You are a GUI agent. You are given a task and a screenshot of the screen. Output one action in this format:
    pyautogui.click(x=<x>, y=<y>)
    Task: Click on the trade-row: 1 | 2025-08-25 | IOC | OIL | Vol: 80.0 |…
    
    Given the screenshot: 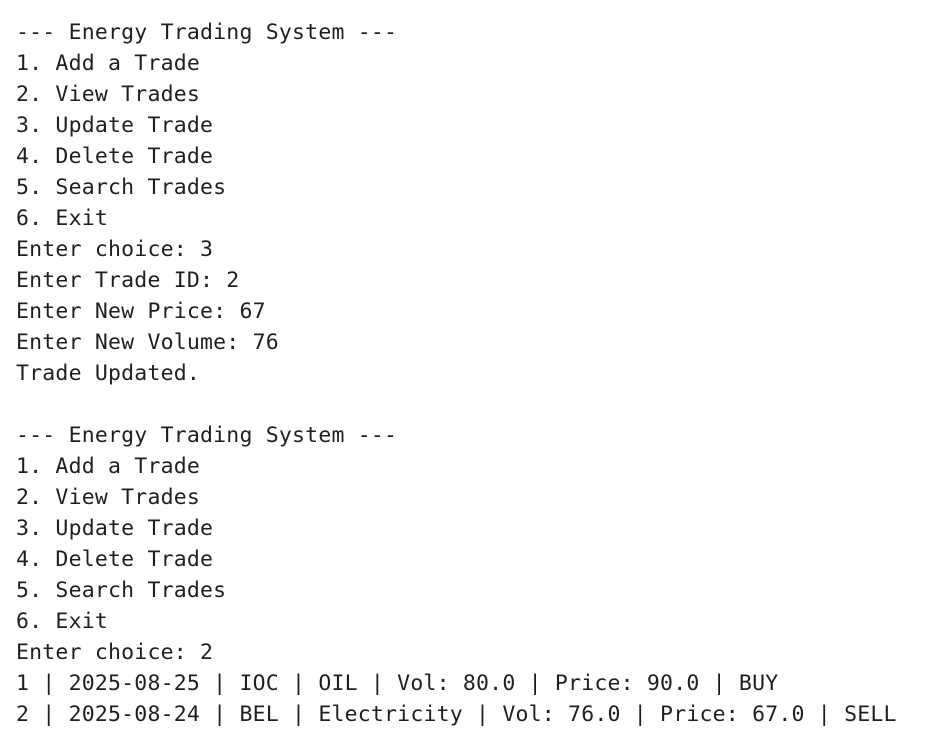 What is the action you would take?
    pyautogui.click(x=397, y=683)
    